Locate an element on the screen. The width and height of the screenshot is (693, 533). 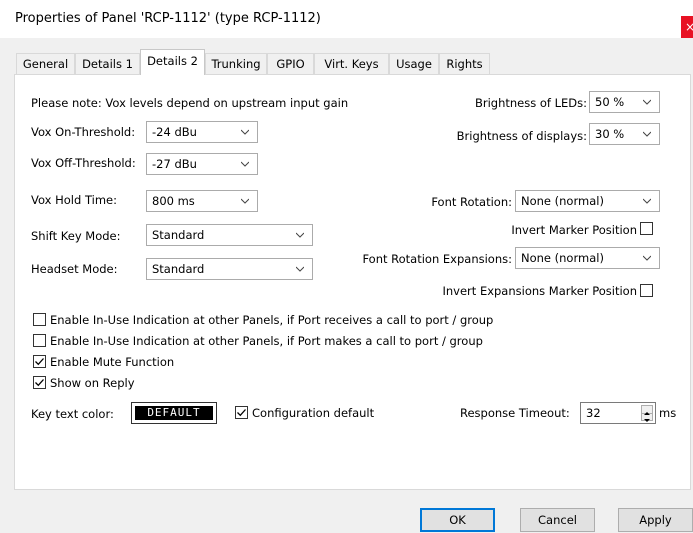
brightness-displays-value: 30 % is located at coordinates (610, 134).